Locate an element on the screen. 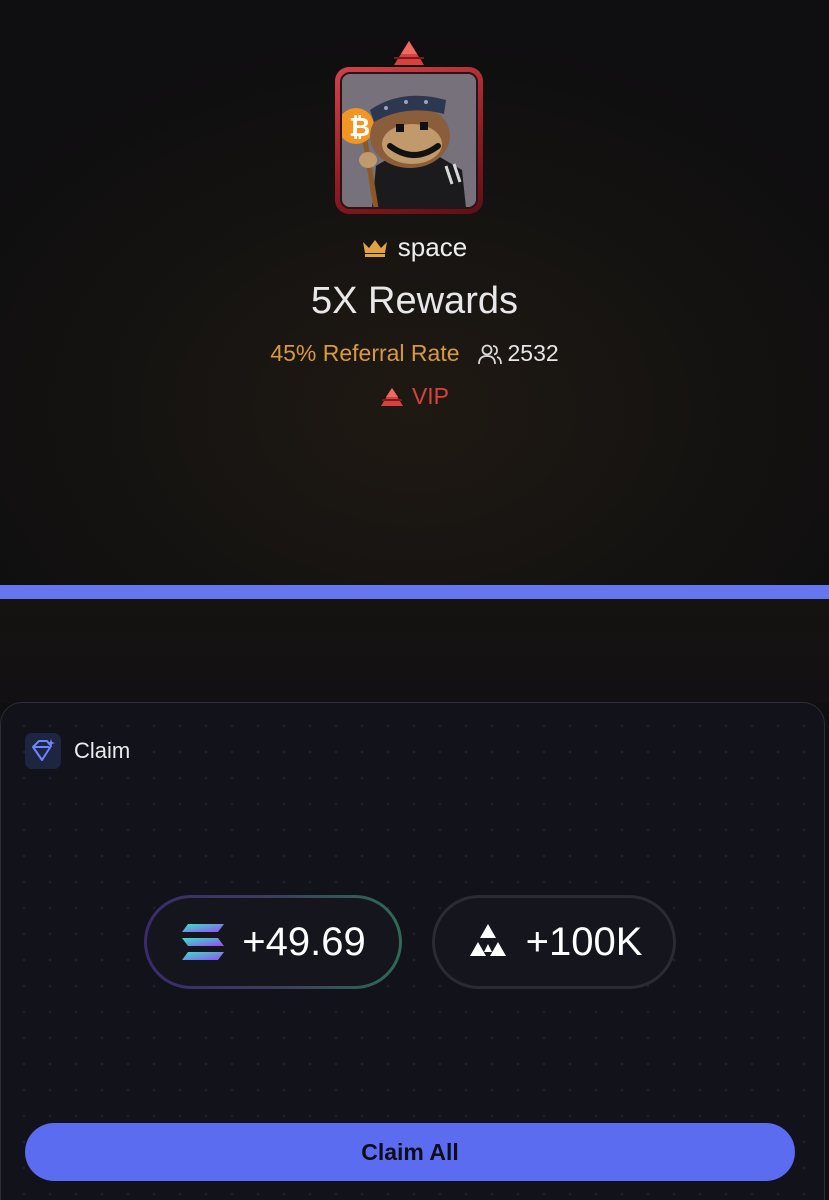 This screenshot has height=1200, width=829. points-reward-pill: +100K is located at coordinates (554, 942).